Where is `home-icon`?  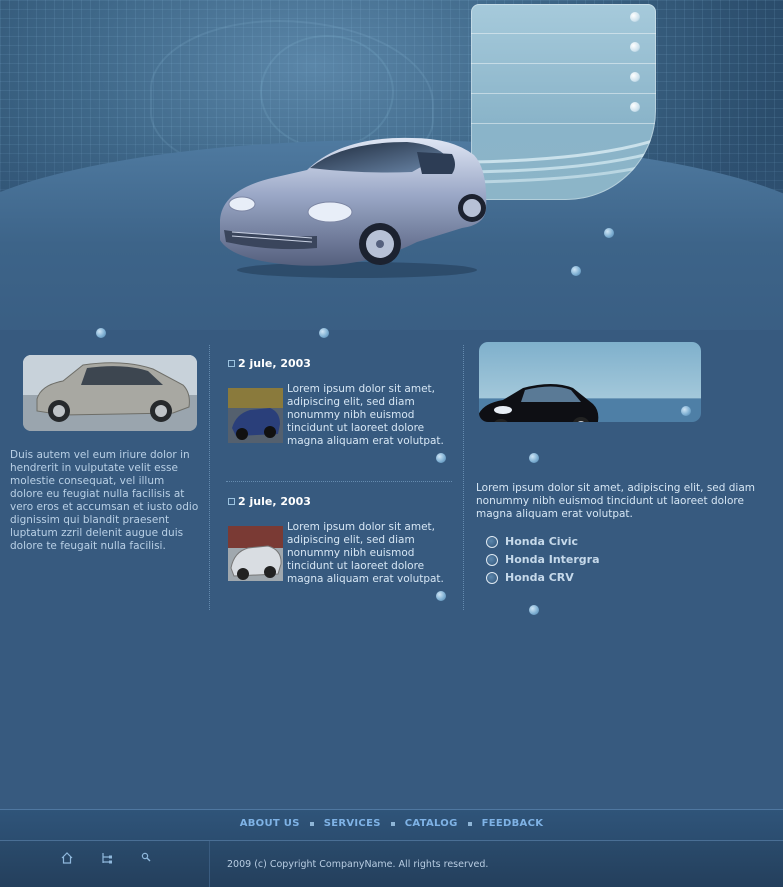 home-icon is located at coordinates (67, 858).